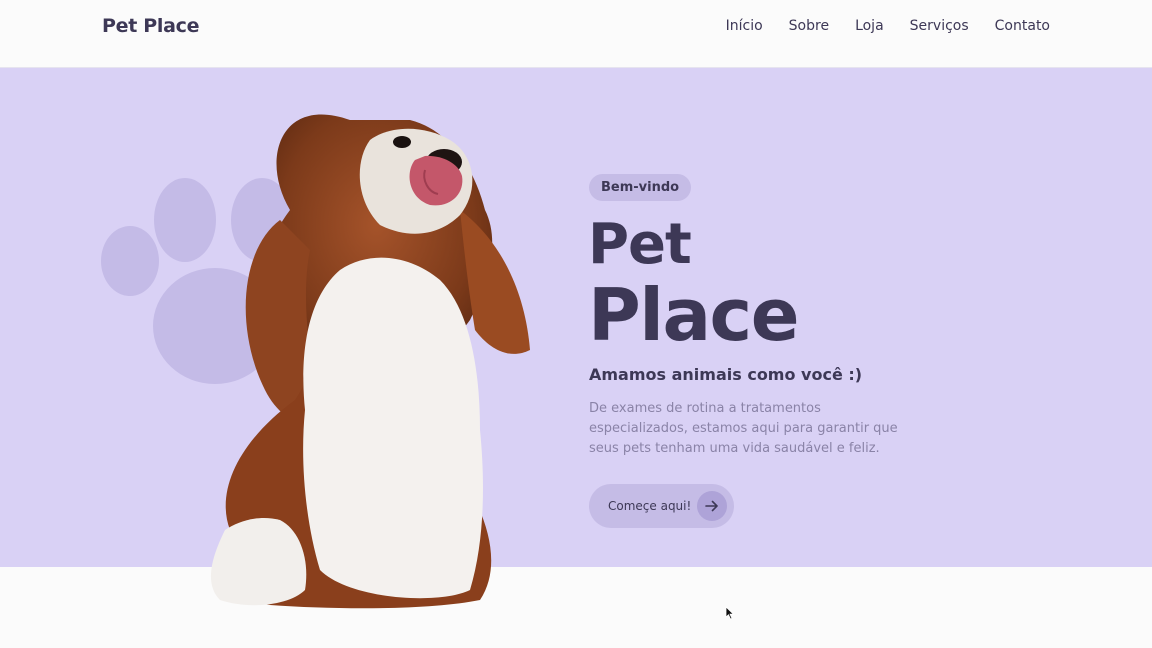 This screenshot has width=1152, height=648. What do you see at coordinates (809, 26) in the screenshot?
I see `nav-item-sobre: Sobre` at bounding box center [809, 26].